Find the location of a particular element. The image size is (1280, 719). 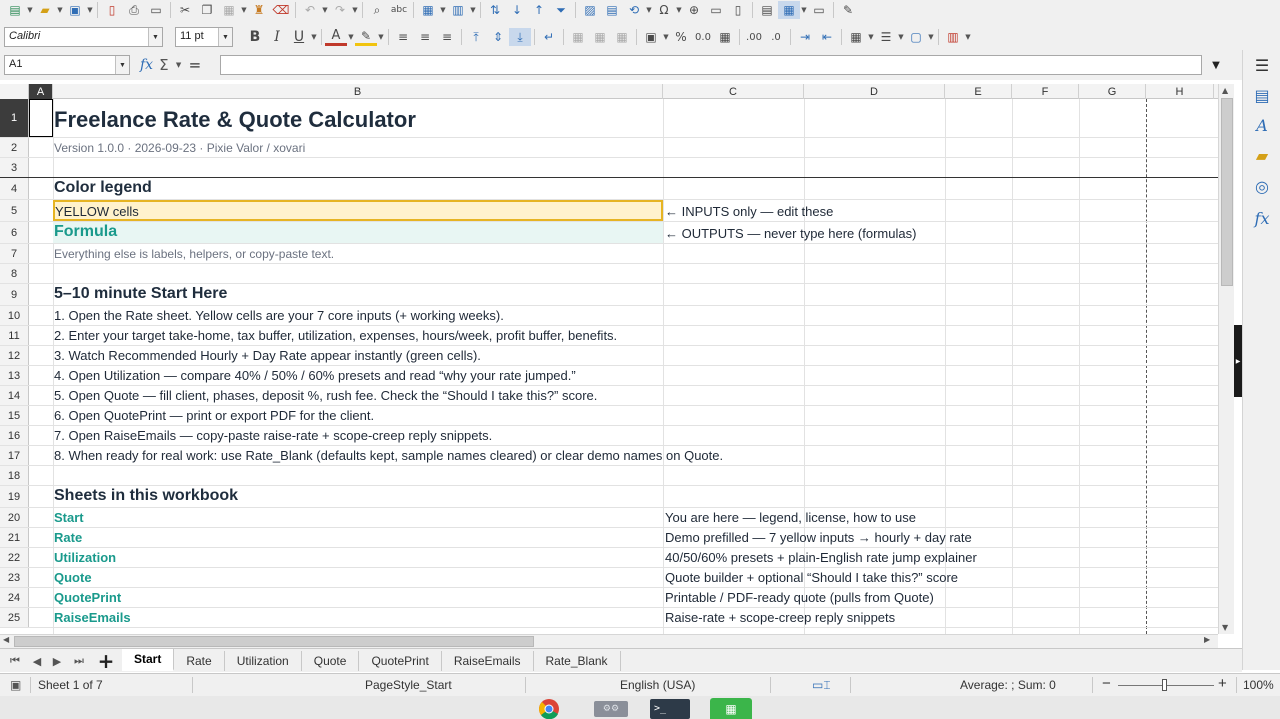

font-color-dropdown-icon: ▼ is located at coordinates (351, 37).